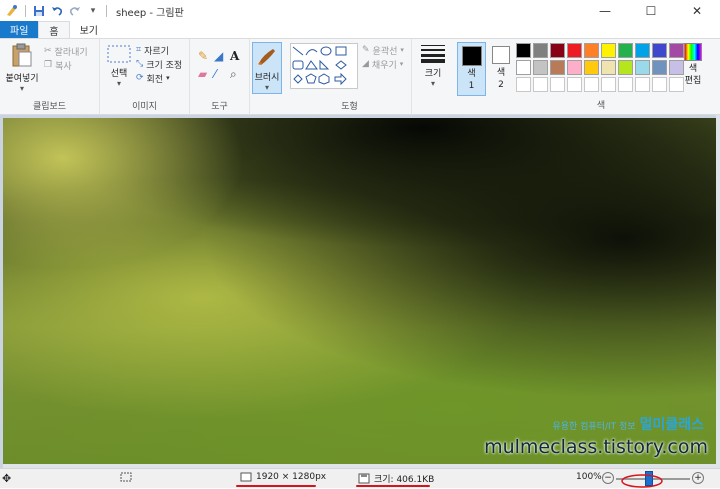 This screenshot has height=489, width=720. What do you see at coordinates (283, 477) in the screenshot?
I see `image-dimensions: 1920 × 1280px` at bounding box center [283, 477].